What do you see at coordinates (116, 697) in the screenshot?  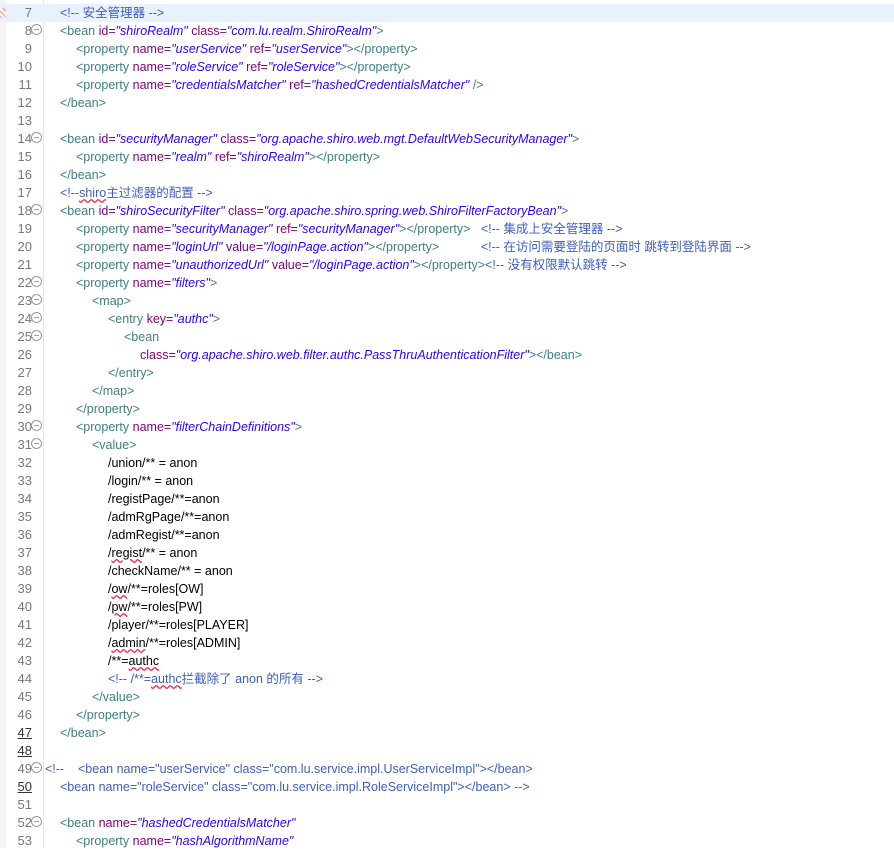 I see `code-text: </value>` at bounding box center [116, 697].